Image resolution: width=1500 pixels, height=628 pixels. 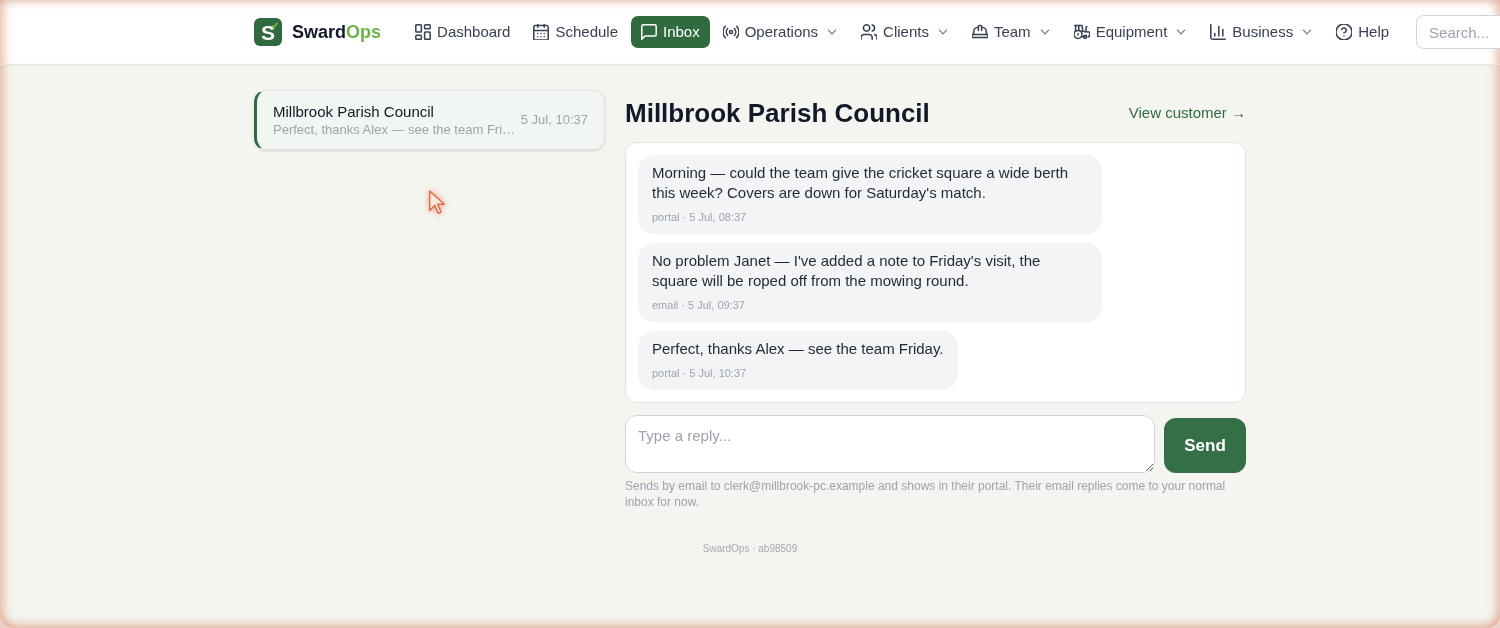 What do you see at coordinates (869, 32) in the screenshot?
I see `users-icon` at bounding box center [869, 32].